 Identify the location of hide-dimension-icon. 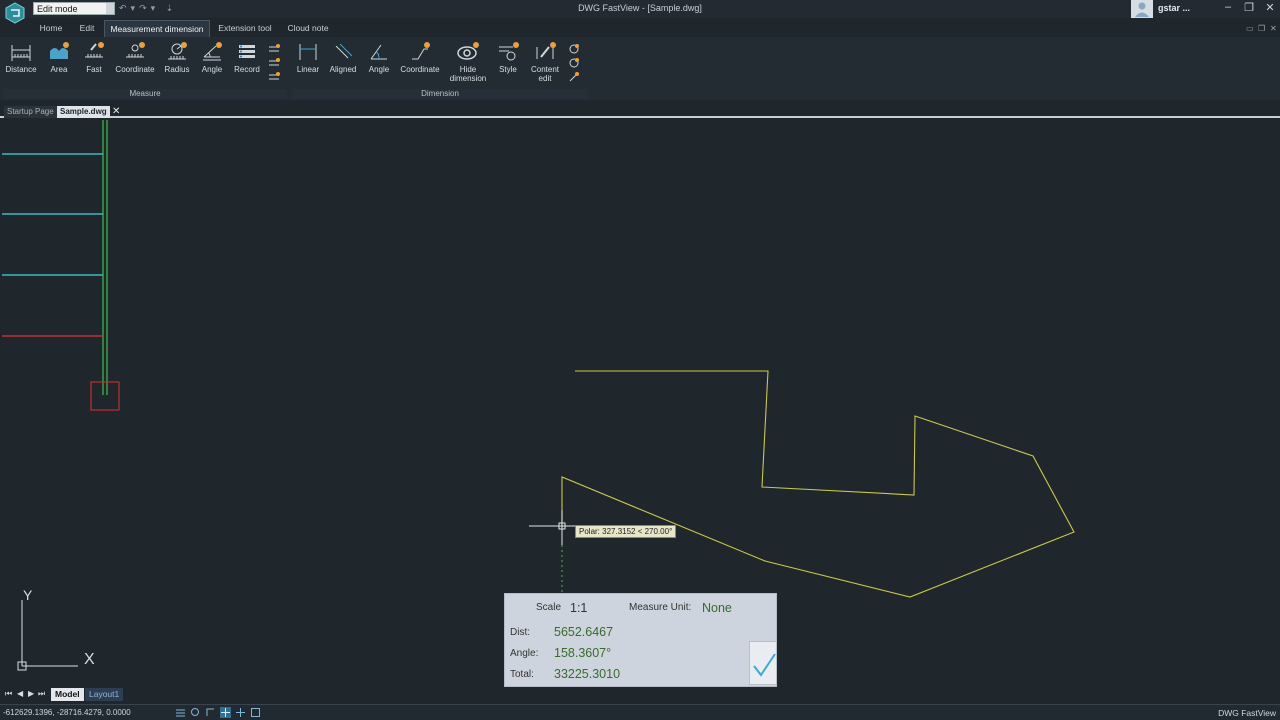
(468, 51).